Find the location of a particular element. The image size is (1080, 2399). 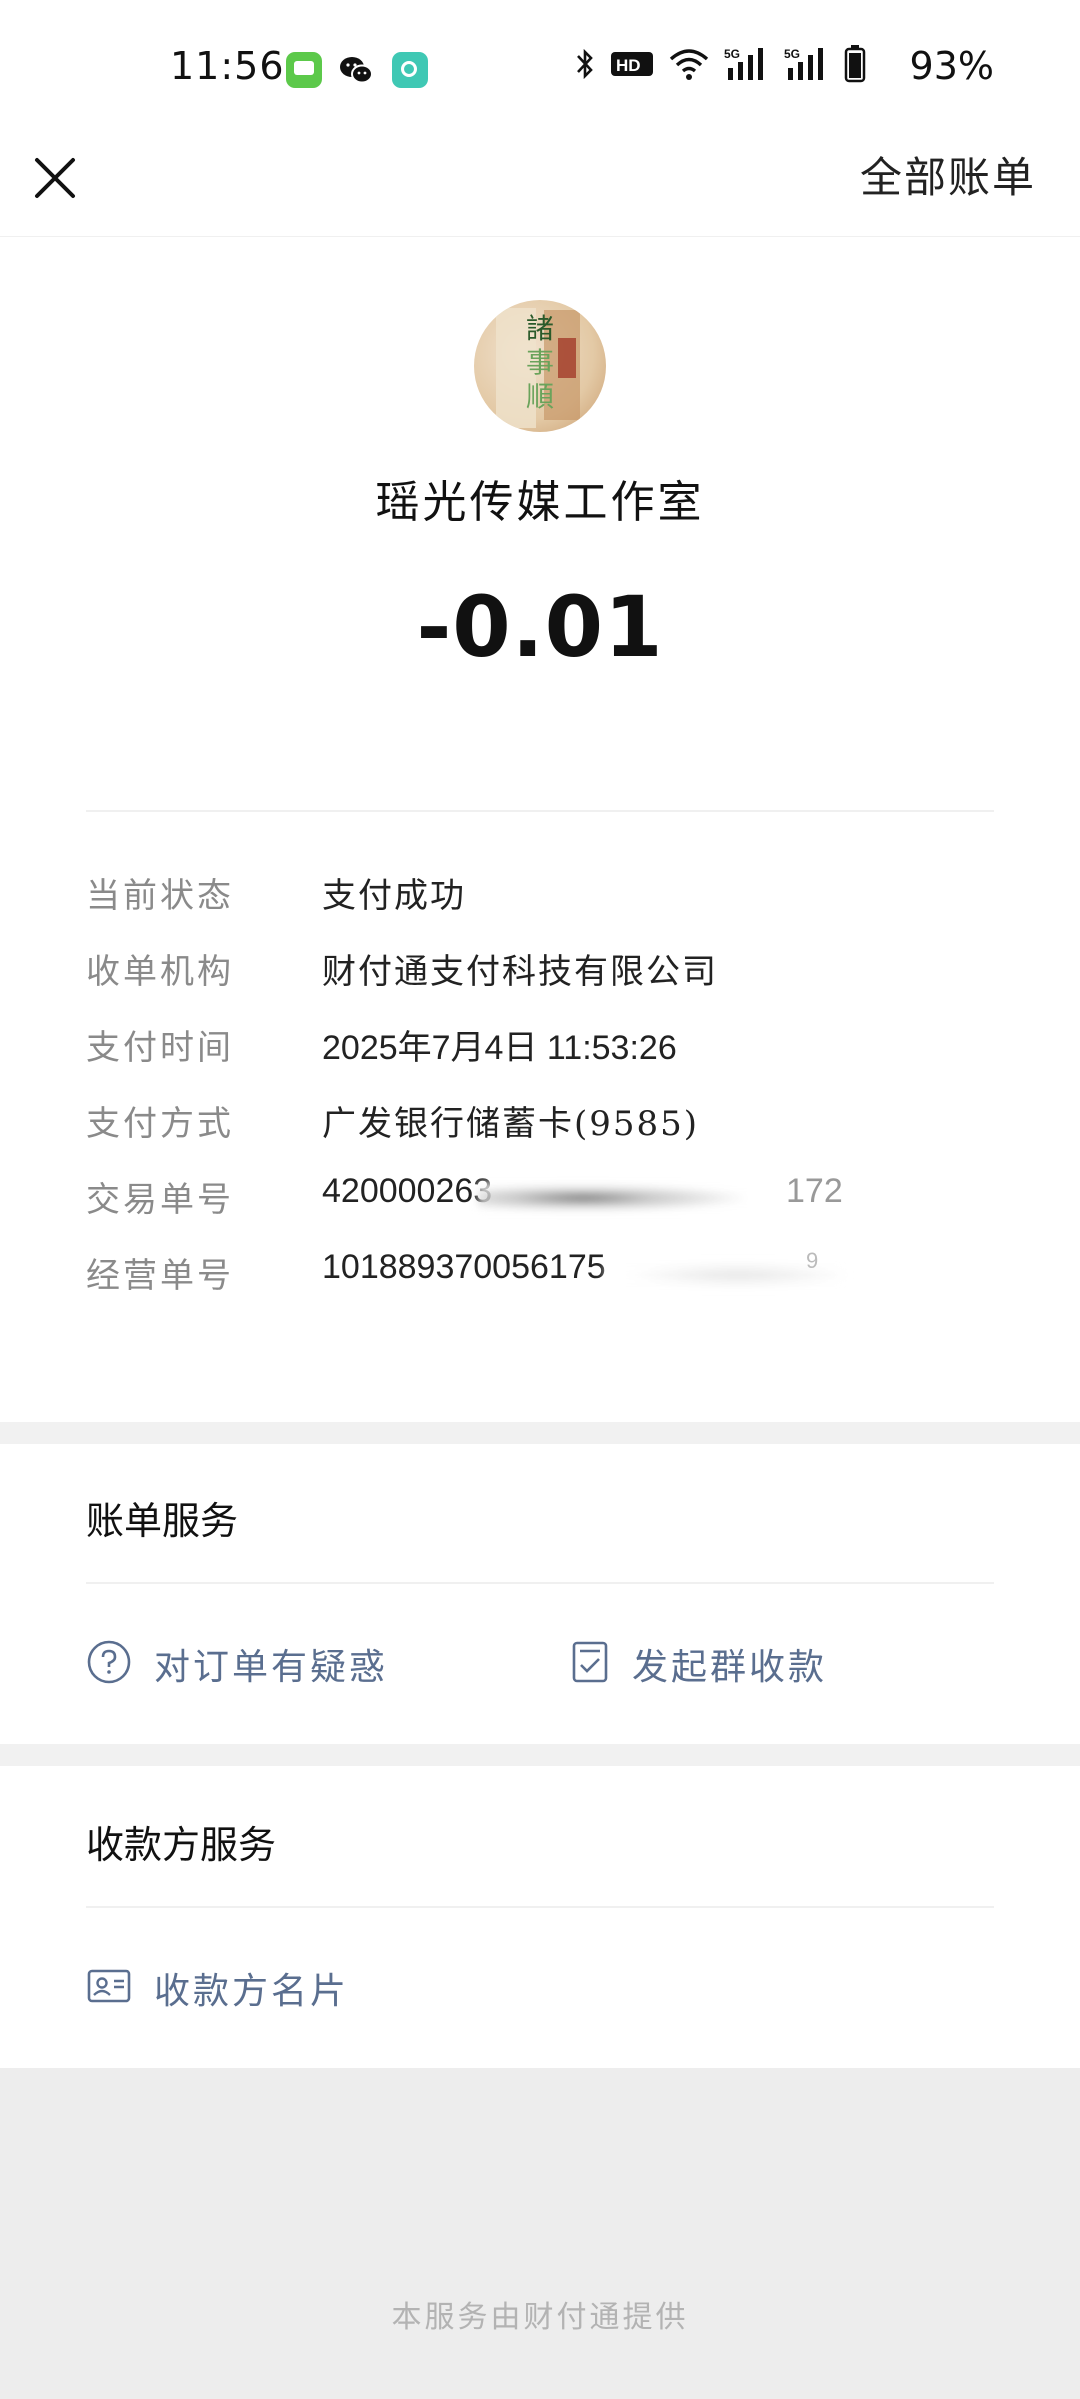

svg-text: 諸 is located at coordinates (540, 328).